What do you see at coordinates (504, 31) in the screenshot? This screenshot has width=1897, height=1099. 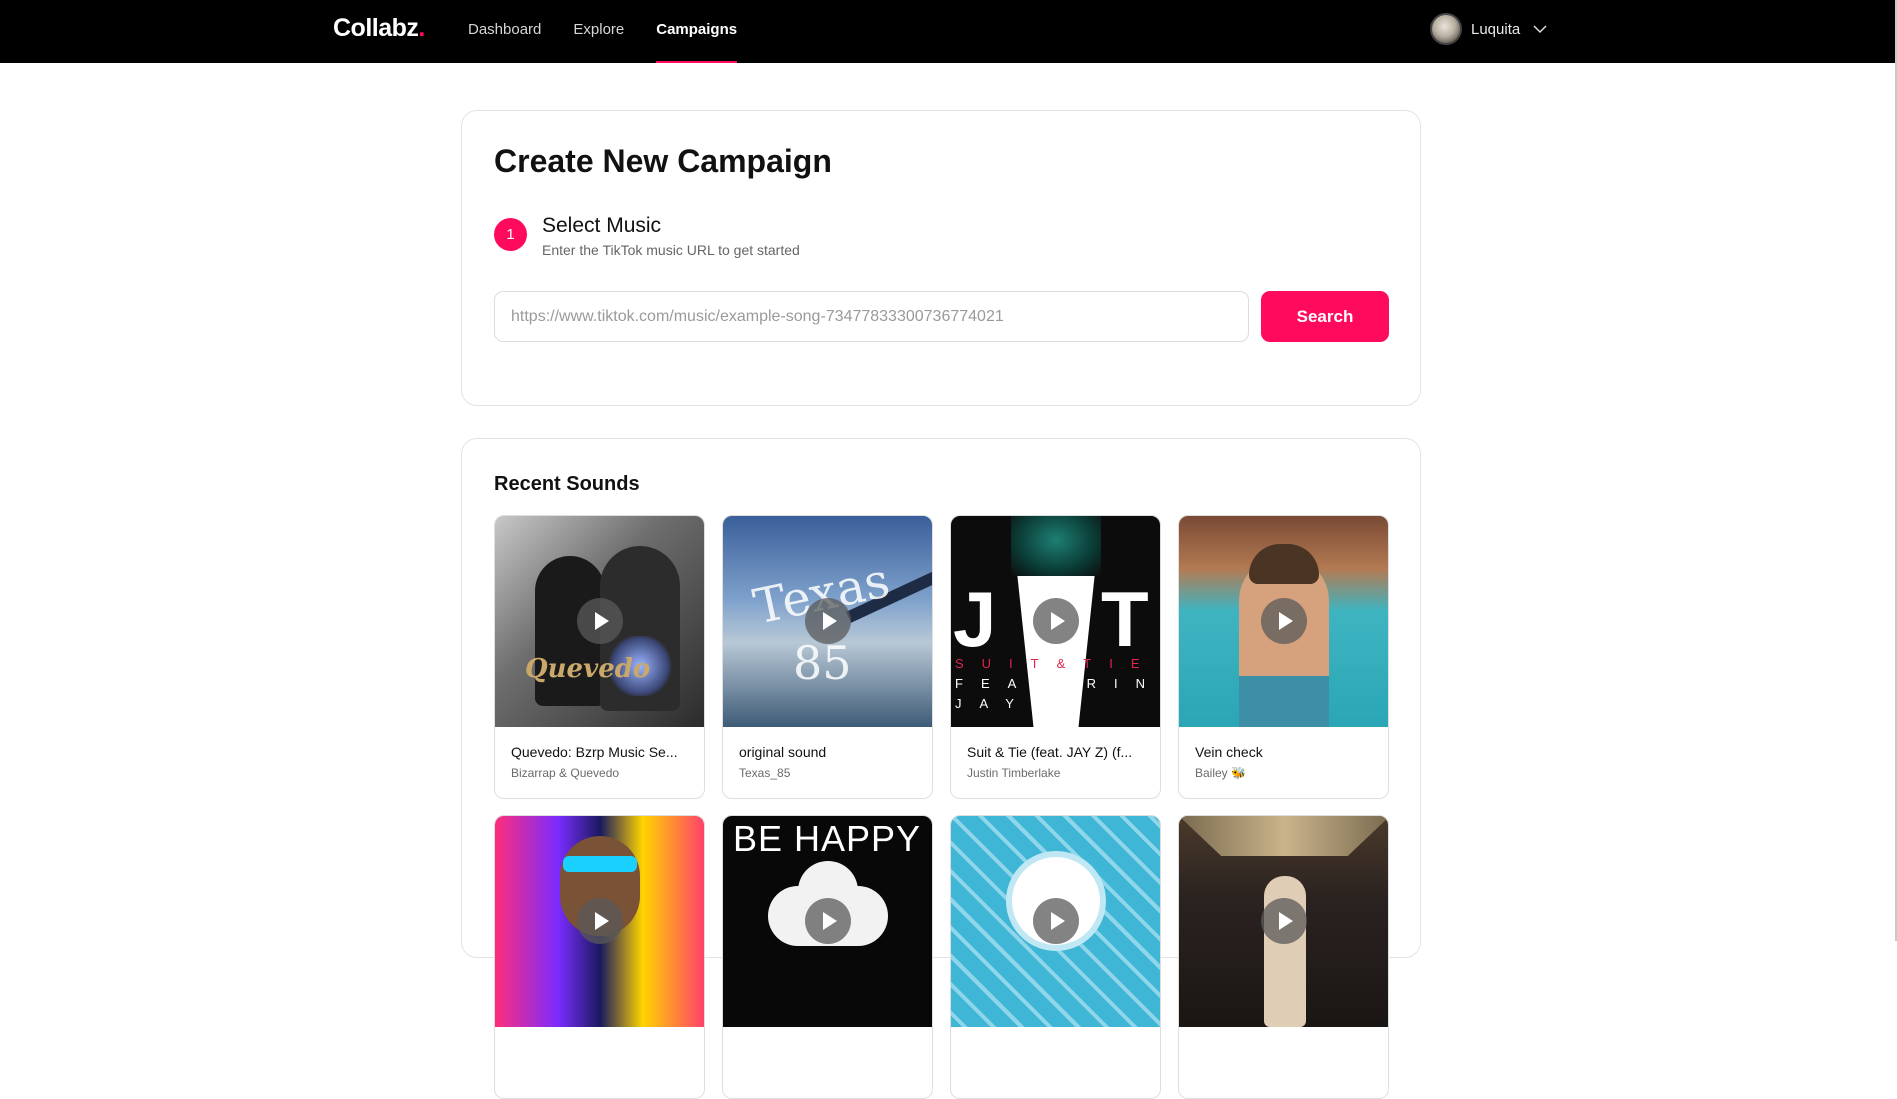 I see `nav-dashboard: Dashboard` at bounding box center [504, 31].